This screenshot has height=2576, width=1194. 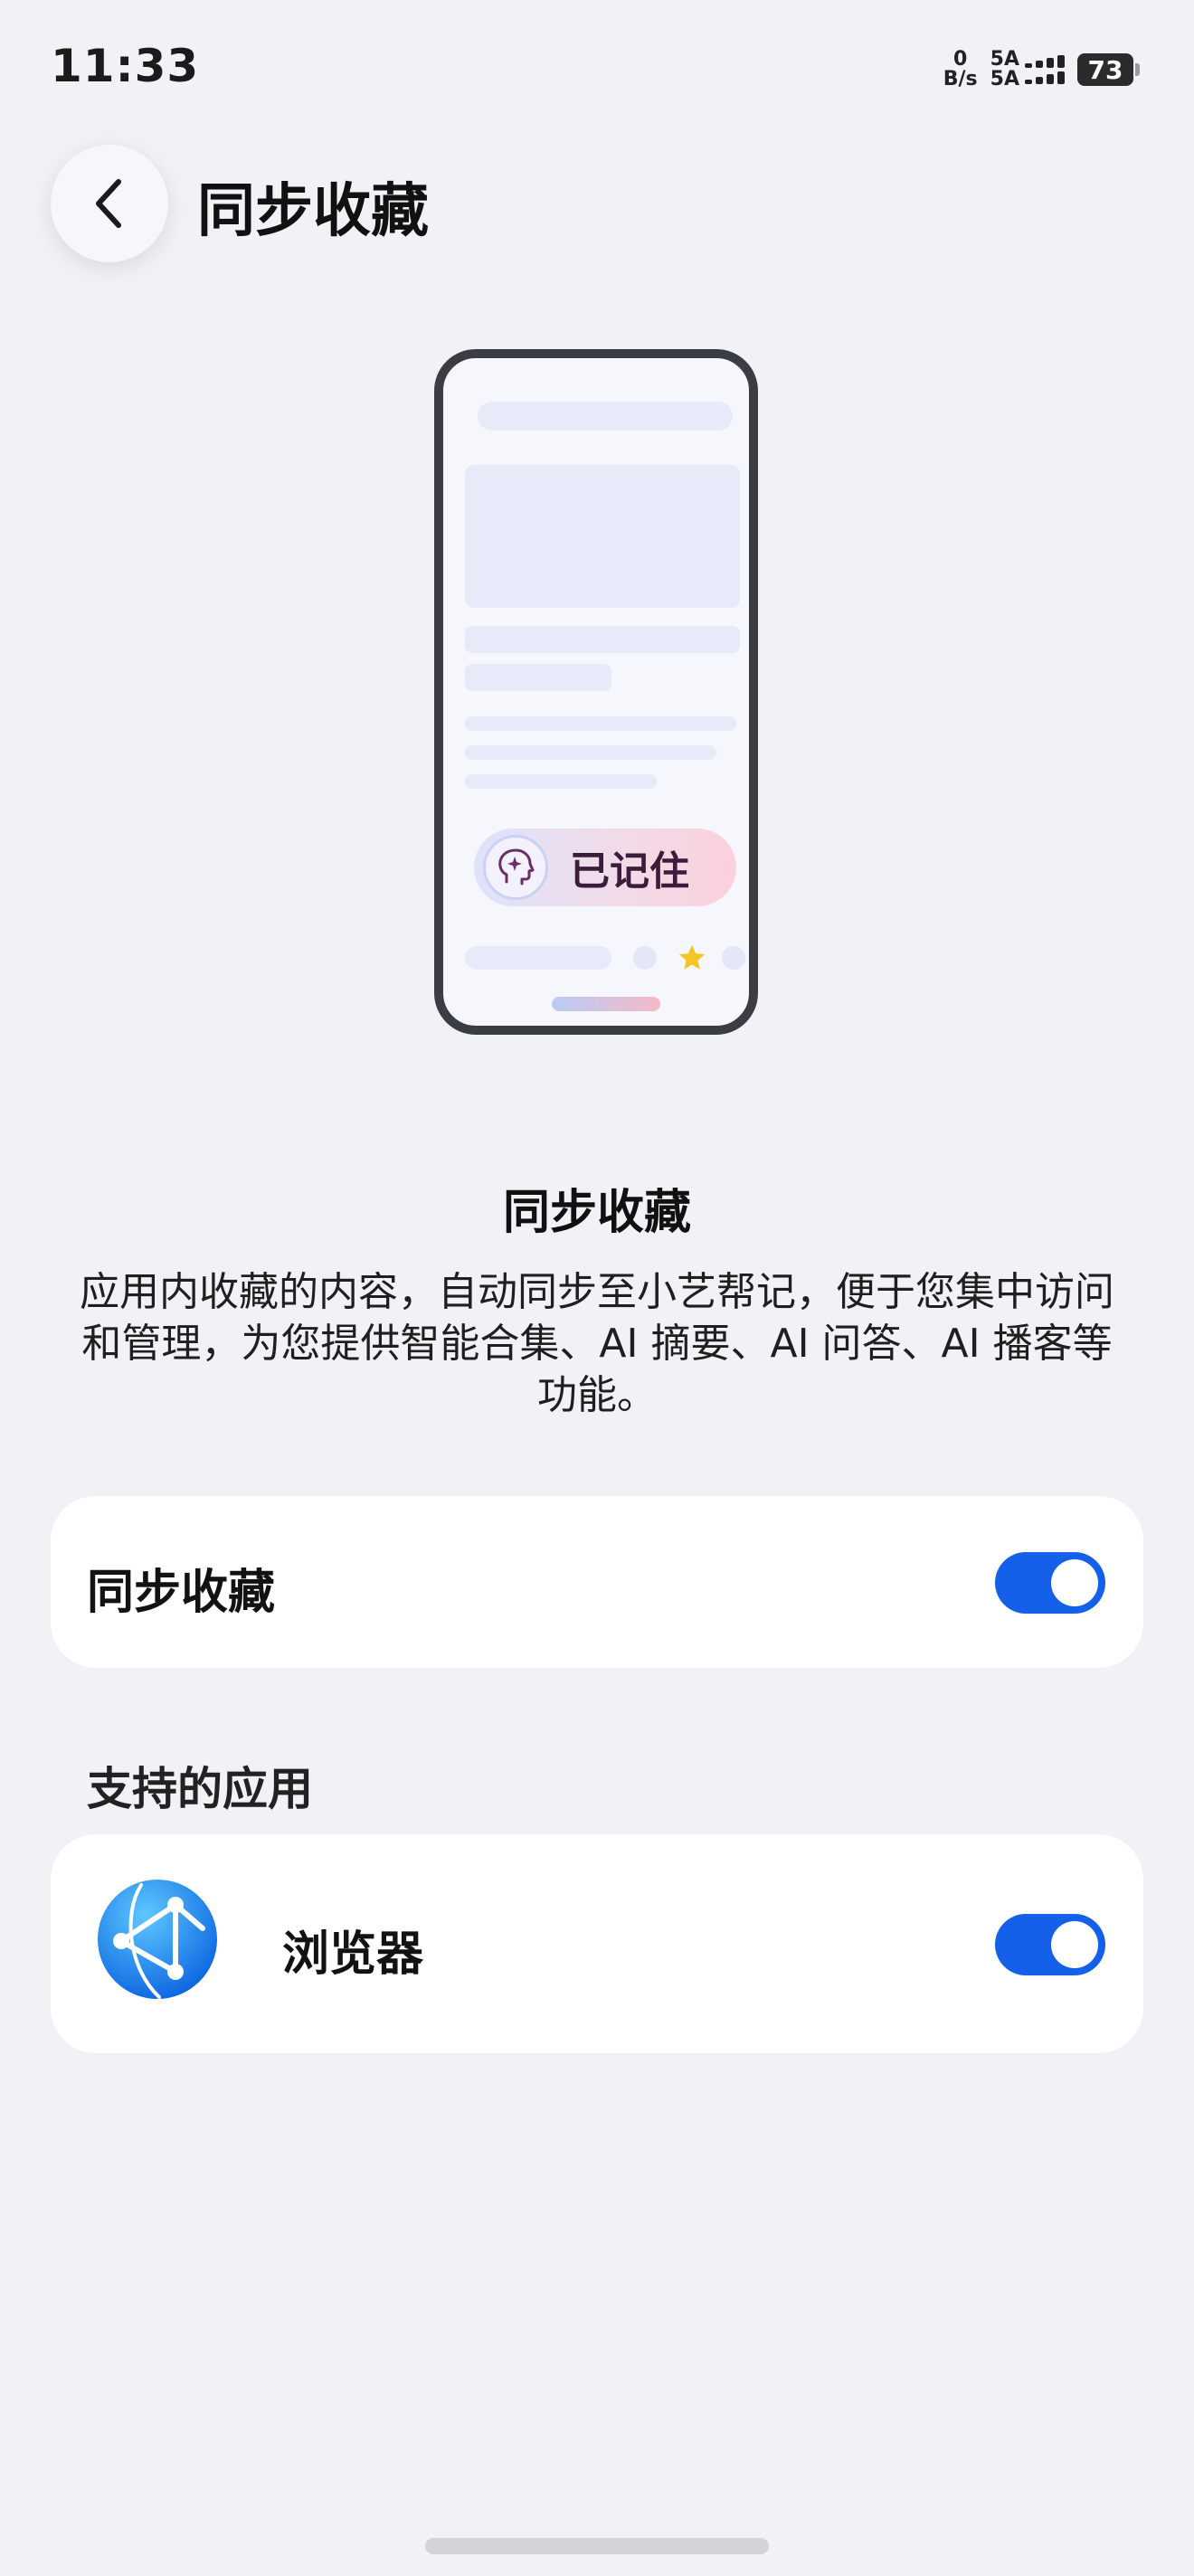 I want to click on status-bar: 11:33 0 B/s 5A 5A 73, so click(x=597, y=68).